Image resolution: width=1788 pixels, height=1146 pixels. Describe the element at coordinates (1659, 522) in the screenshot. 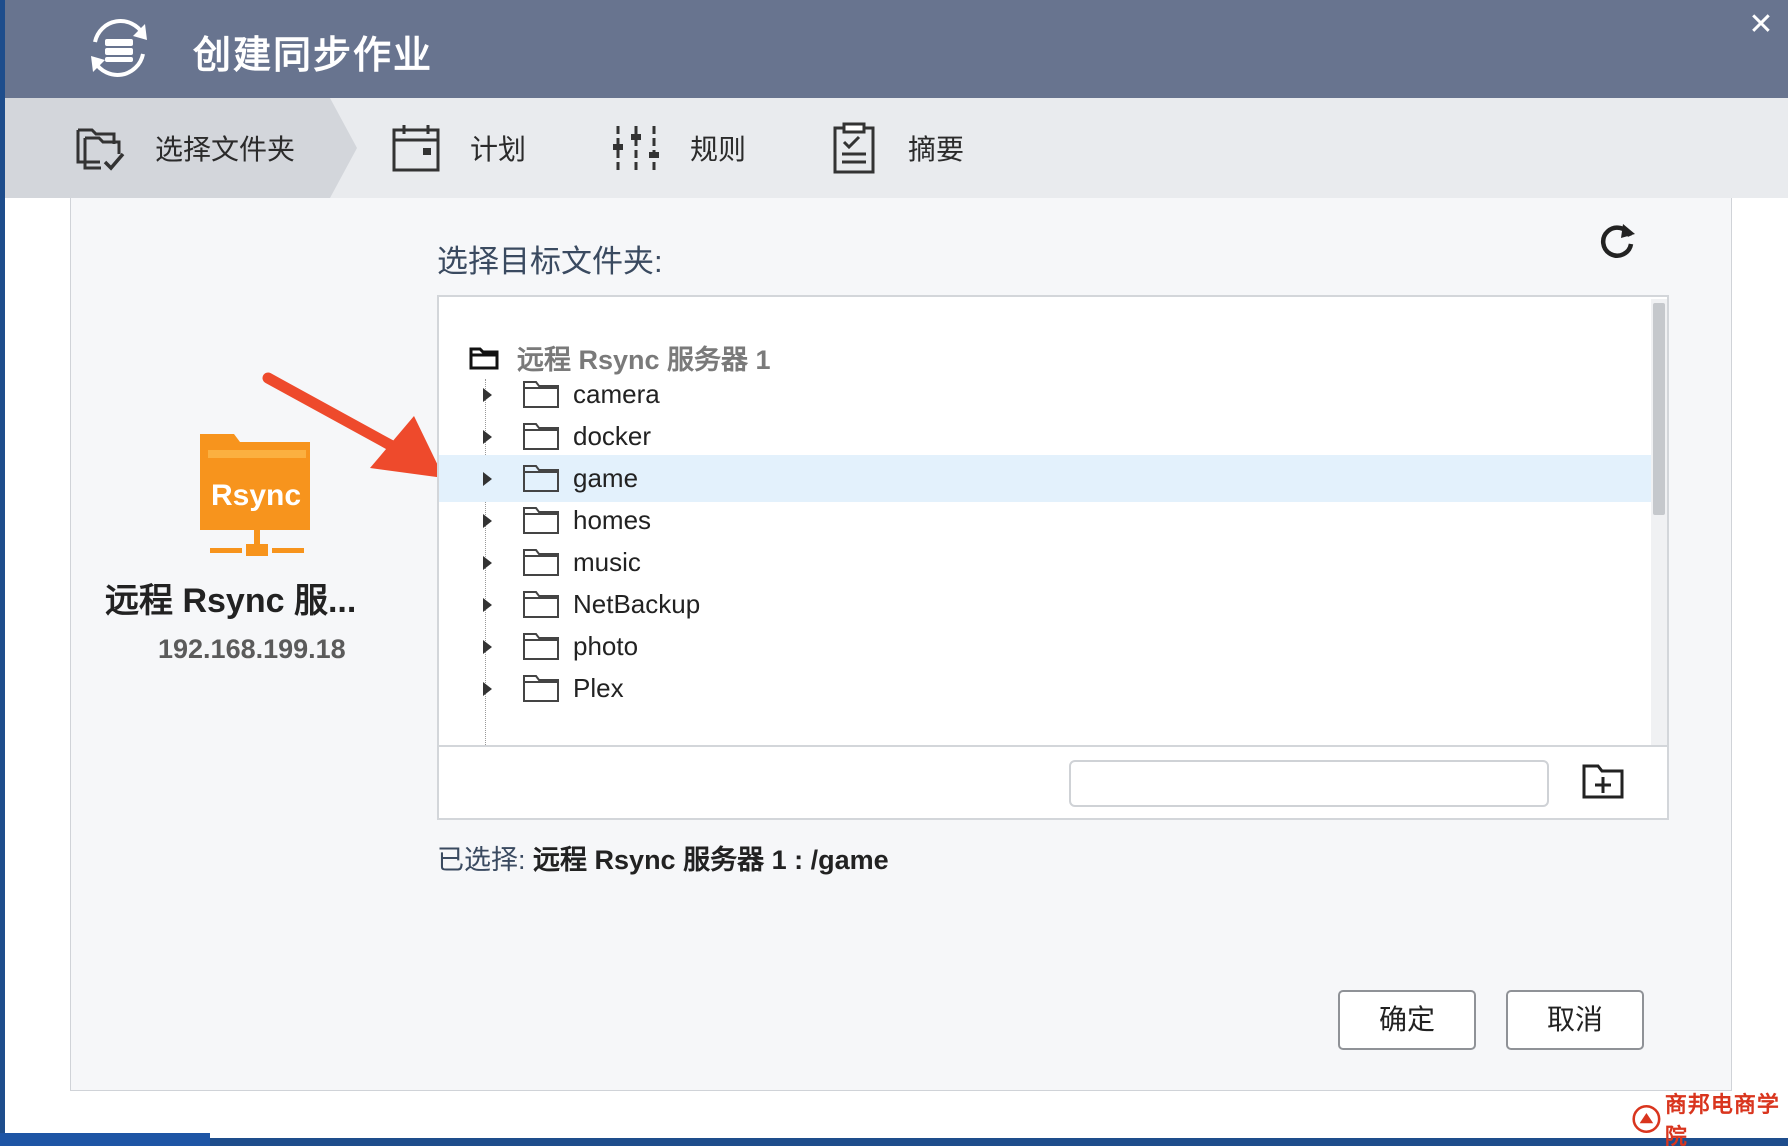

I see `tree-scrollbar` at that location.